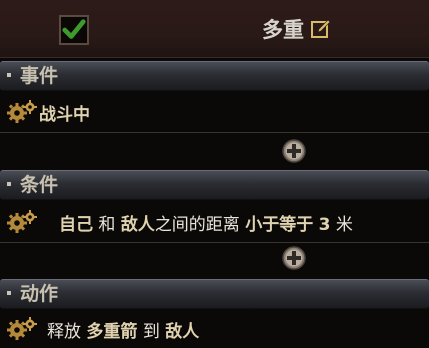 This screenshot has width=429, height=348. I want to click on section-label-event: 事件, so click(39, 76).